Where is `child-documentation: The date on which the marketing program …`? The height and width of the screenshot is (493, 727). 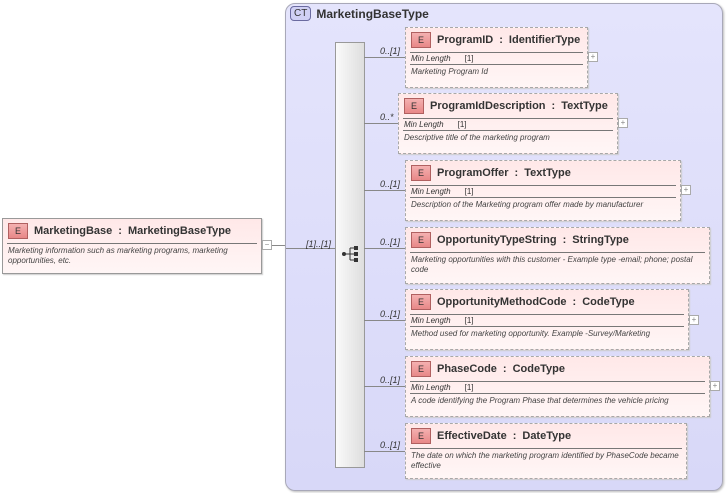
child-documentation: The date on which the marketing program … is located at coordinates (545, 460).